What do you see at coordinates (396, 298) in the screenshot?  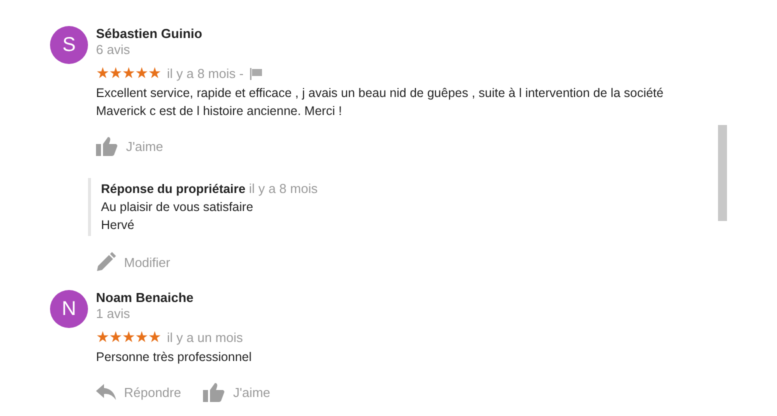 I see `reviewer-name: Noam Benaiche` at bounding box center [396, 298].